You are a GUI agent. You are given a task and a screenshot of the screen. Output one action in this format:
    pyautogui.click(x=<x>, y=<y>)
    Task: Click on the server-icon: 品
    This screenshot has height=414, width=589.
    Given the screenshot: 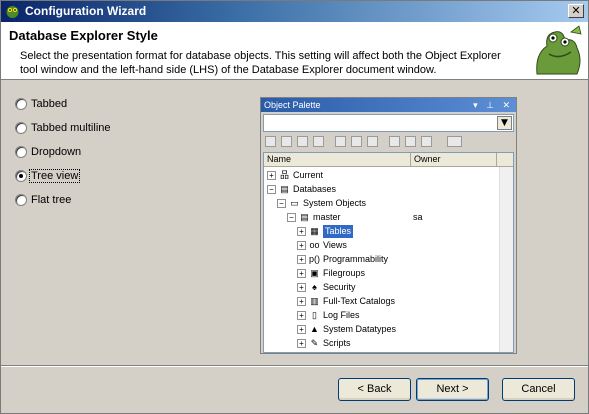 What is the action you would take?
    pyautogui.click(x=284, y=175)
    